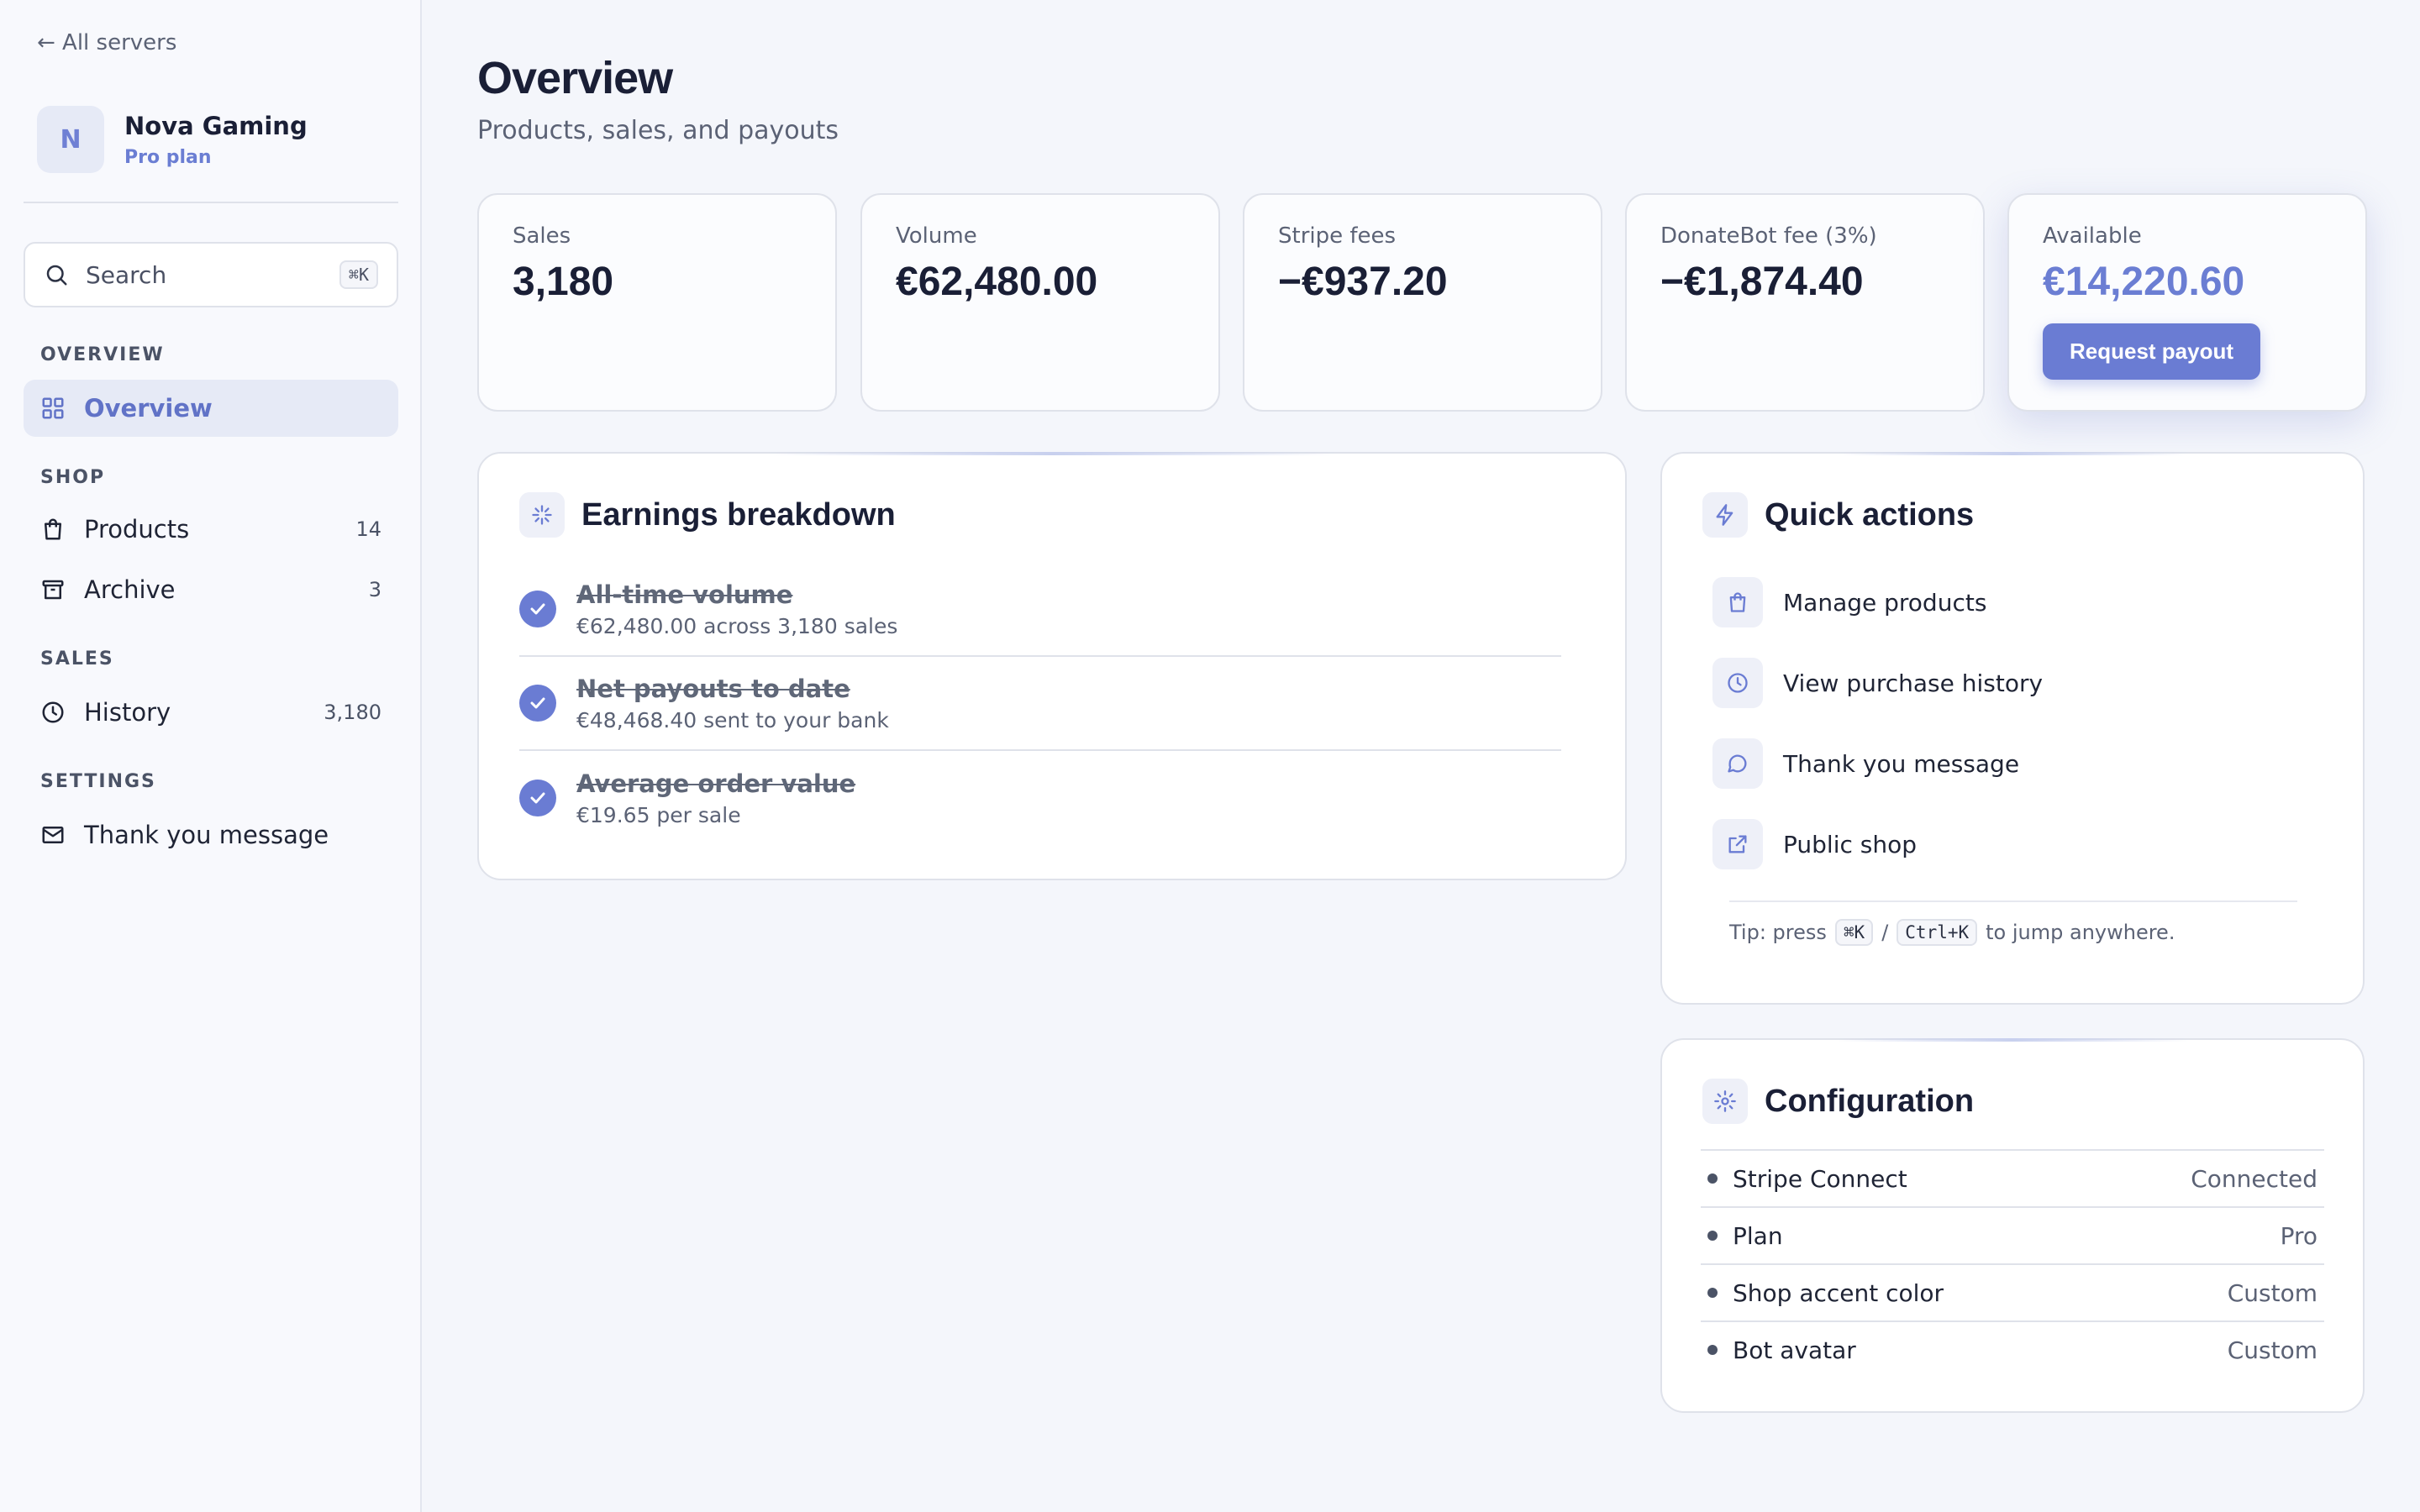  I want to click on sidebar-item-label: Overview, so click(148, 408).